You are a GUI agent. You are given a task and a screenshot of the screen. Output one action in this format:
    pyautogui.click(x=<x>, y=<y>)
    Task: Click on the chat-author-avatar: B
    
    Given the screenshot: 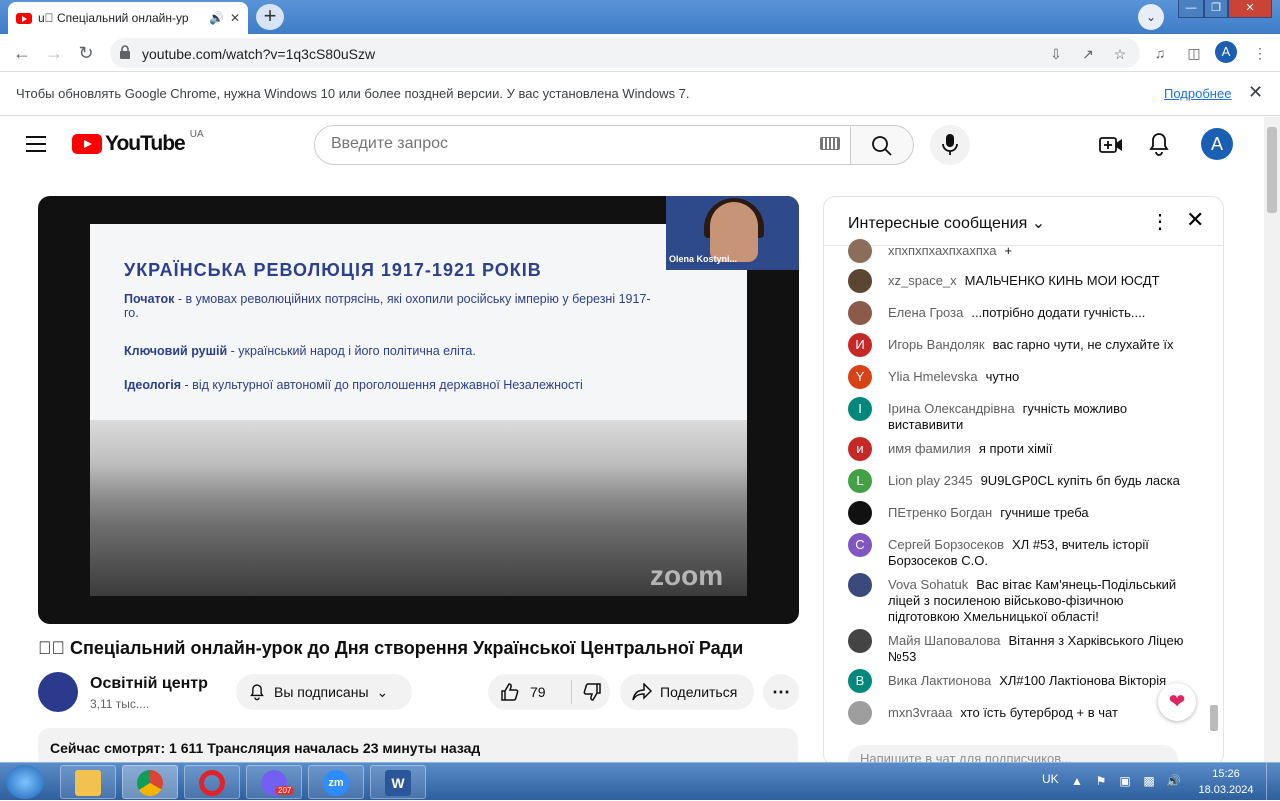 What is the action you would take?
    pyautogui.click(x=860, y=681)
    